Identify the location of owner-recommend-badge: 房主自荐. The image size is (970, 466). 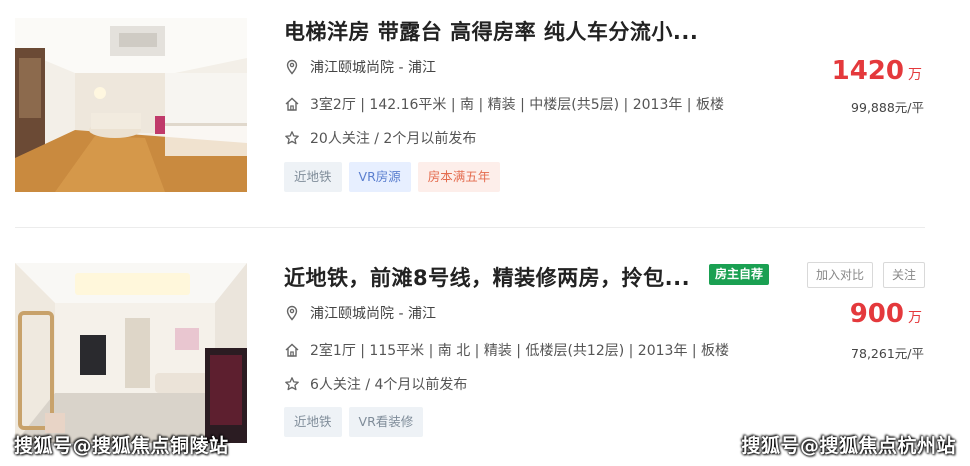
(739, 274).